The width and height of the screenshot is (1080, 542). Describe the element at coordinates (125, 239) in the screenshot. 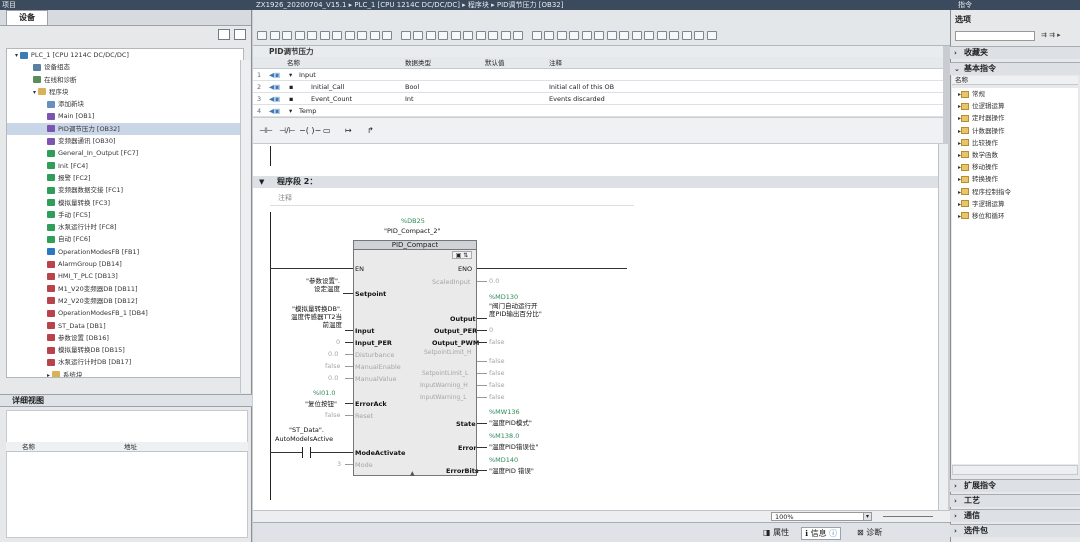

I see `tree-item: 自动 [FC6]` at that location.